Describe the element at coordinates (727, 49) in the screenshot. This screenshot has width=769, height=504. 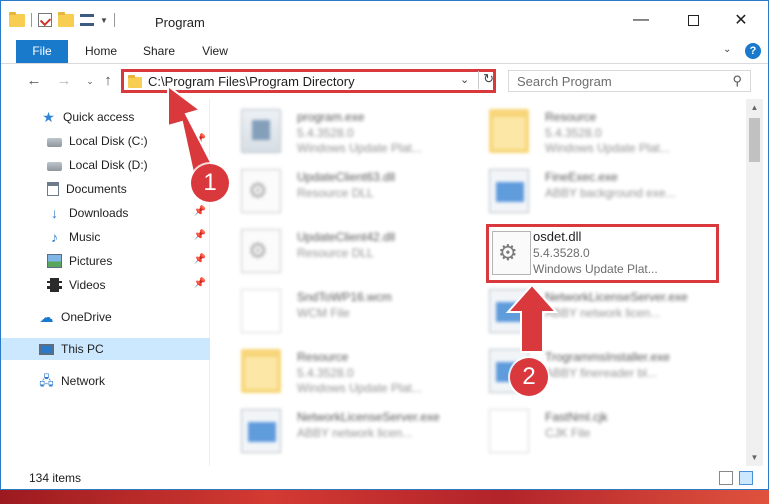
I see `expand-ribbon-icon: ⌄` at that location.